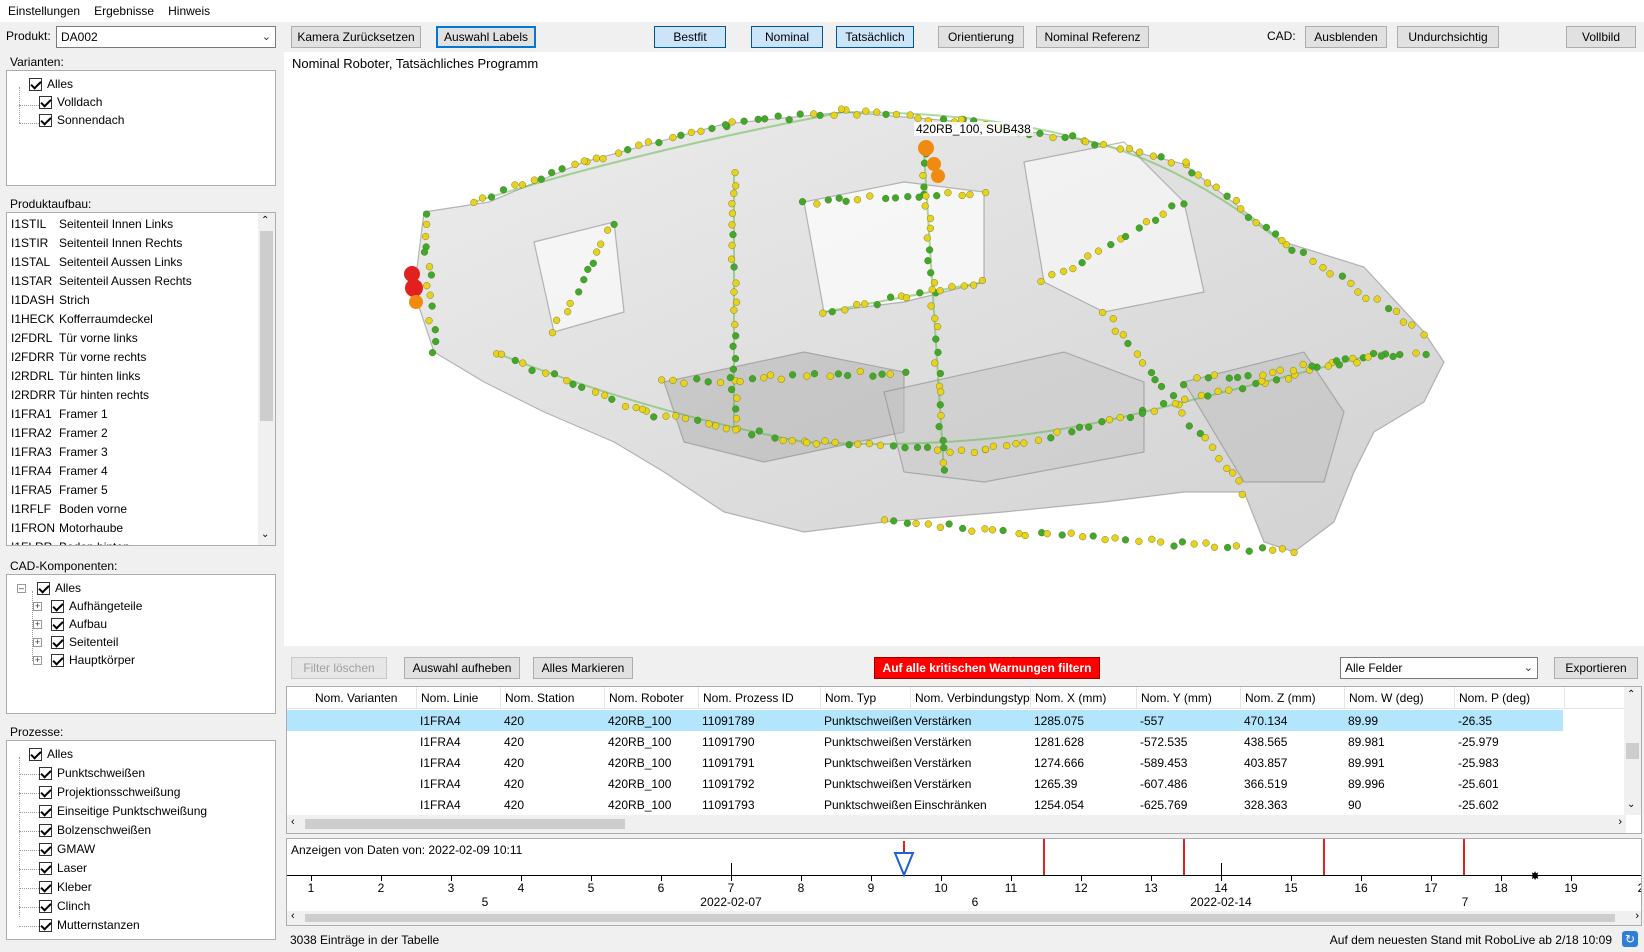 The height and width of the screenshot is (952, 1644). Describe the element at coordinates (1631, 694) in the screenshot. I see `scroll-up-icon: ⌃` at that location.